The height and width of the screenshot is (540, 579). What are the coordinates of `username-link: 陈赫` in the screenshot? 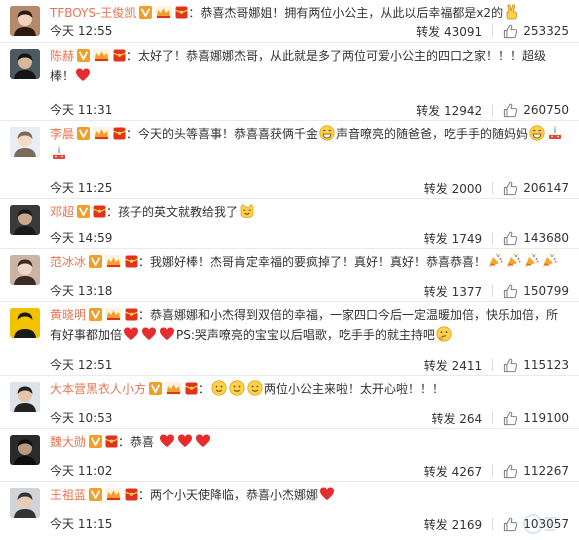 It's located at (62, 56).